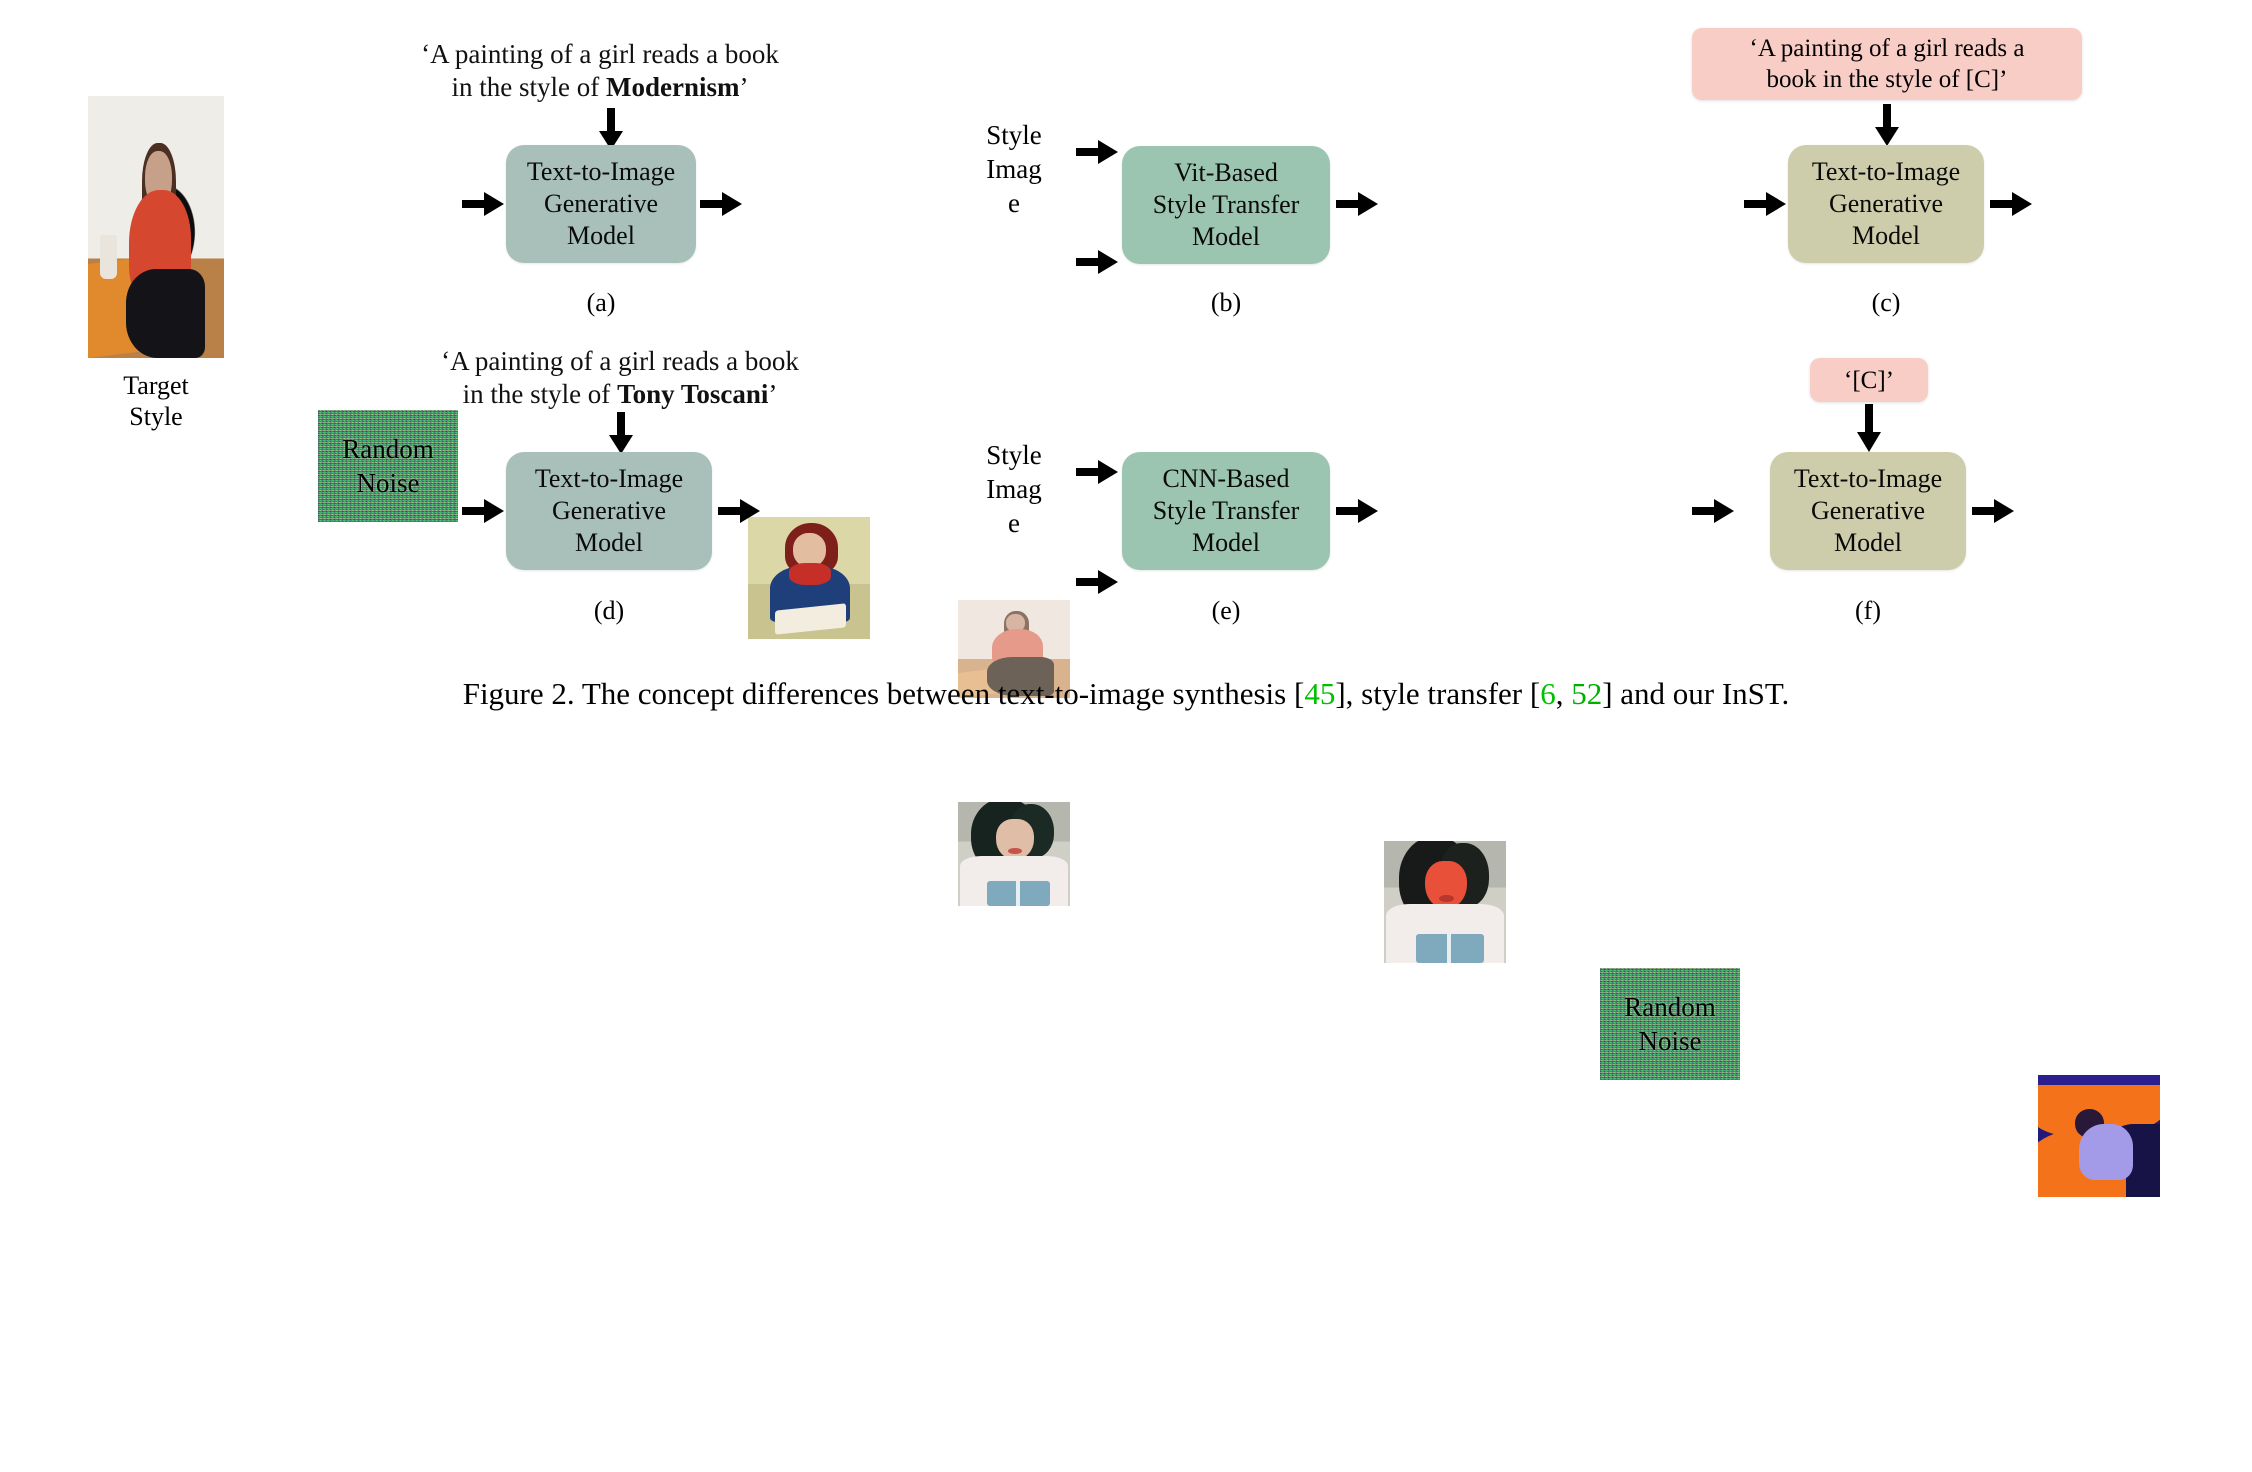  Describe the element at coordinates (773, 394) in the screenshot. I see `panel-d-prompt-line2-suffix: ’` at that location.